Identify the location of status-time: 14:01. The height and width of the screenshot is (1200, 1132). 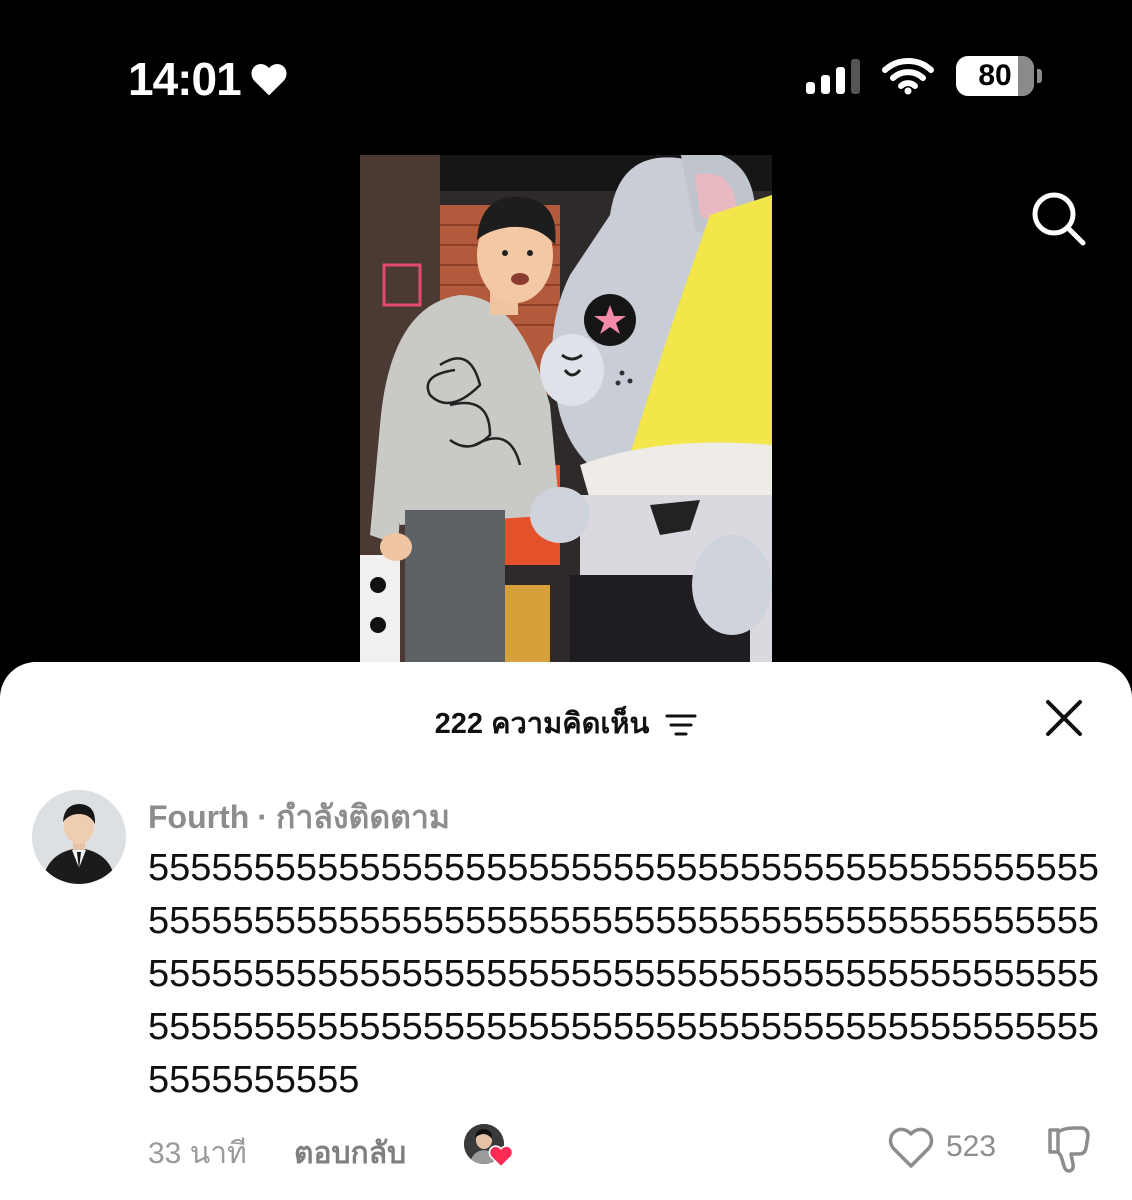
(208, 79).